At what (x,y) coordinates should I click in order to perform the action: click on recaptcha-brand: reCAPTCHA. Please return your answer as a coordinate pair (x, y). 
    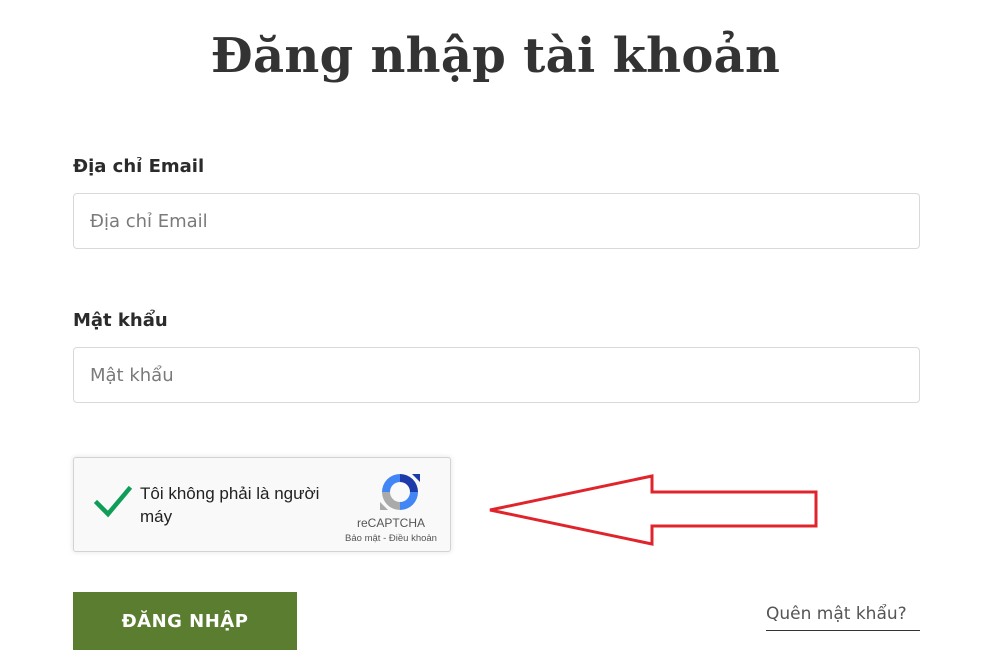
    Looking at the image, I should click on (390, 523).